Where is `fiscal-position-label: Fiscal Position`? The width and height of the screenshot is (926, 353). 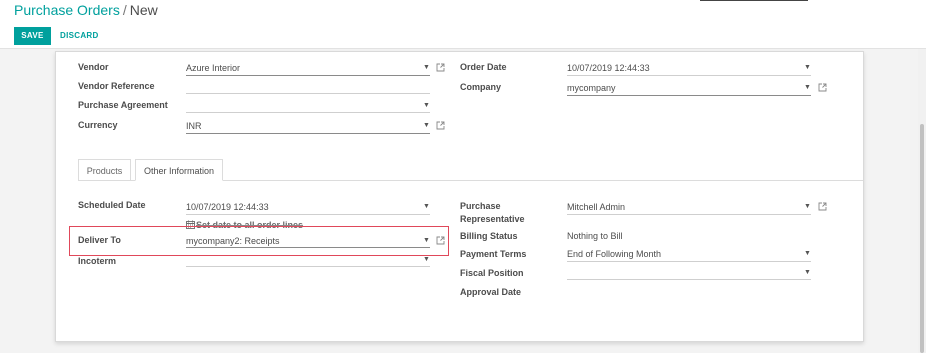 fiscal-position-label: Fiscal Position is located at coordinates (492, 273).